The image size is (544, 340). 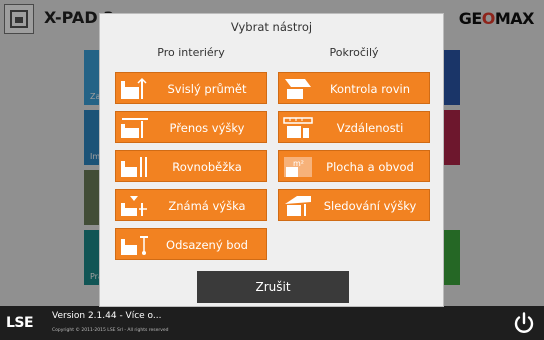 What do you see at coordinates (370, 206) in the screenshot?
I see `tool-label: Sledování výšky` at bounding box center [370, 206].